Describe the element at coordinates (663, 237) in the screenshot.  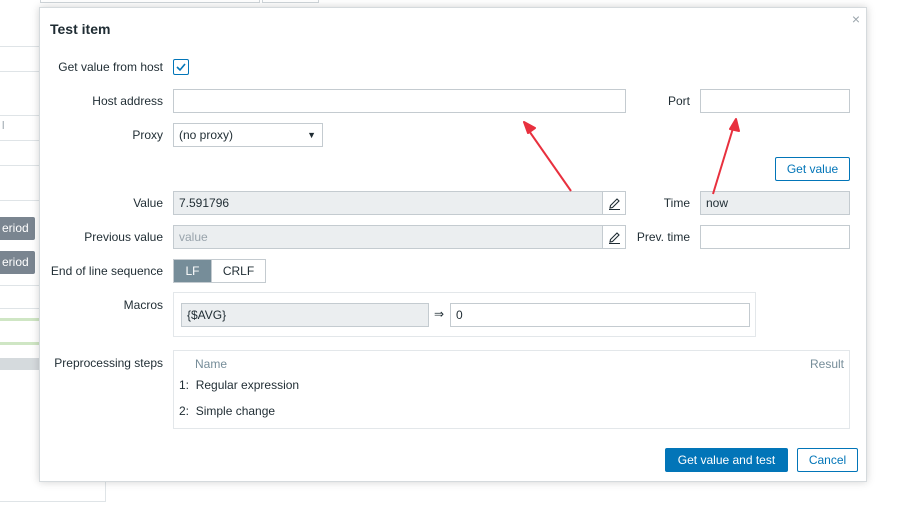
I see `prev-time-label: Prev. time` at that location.